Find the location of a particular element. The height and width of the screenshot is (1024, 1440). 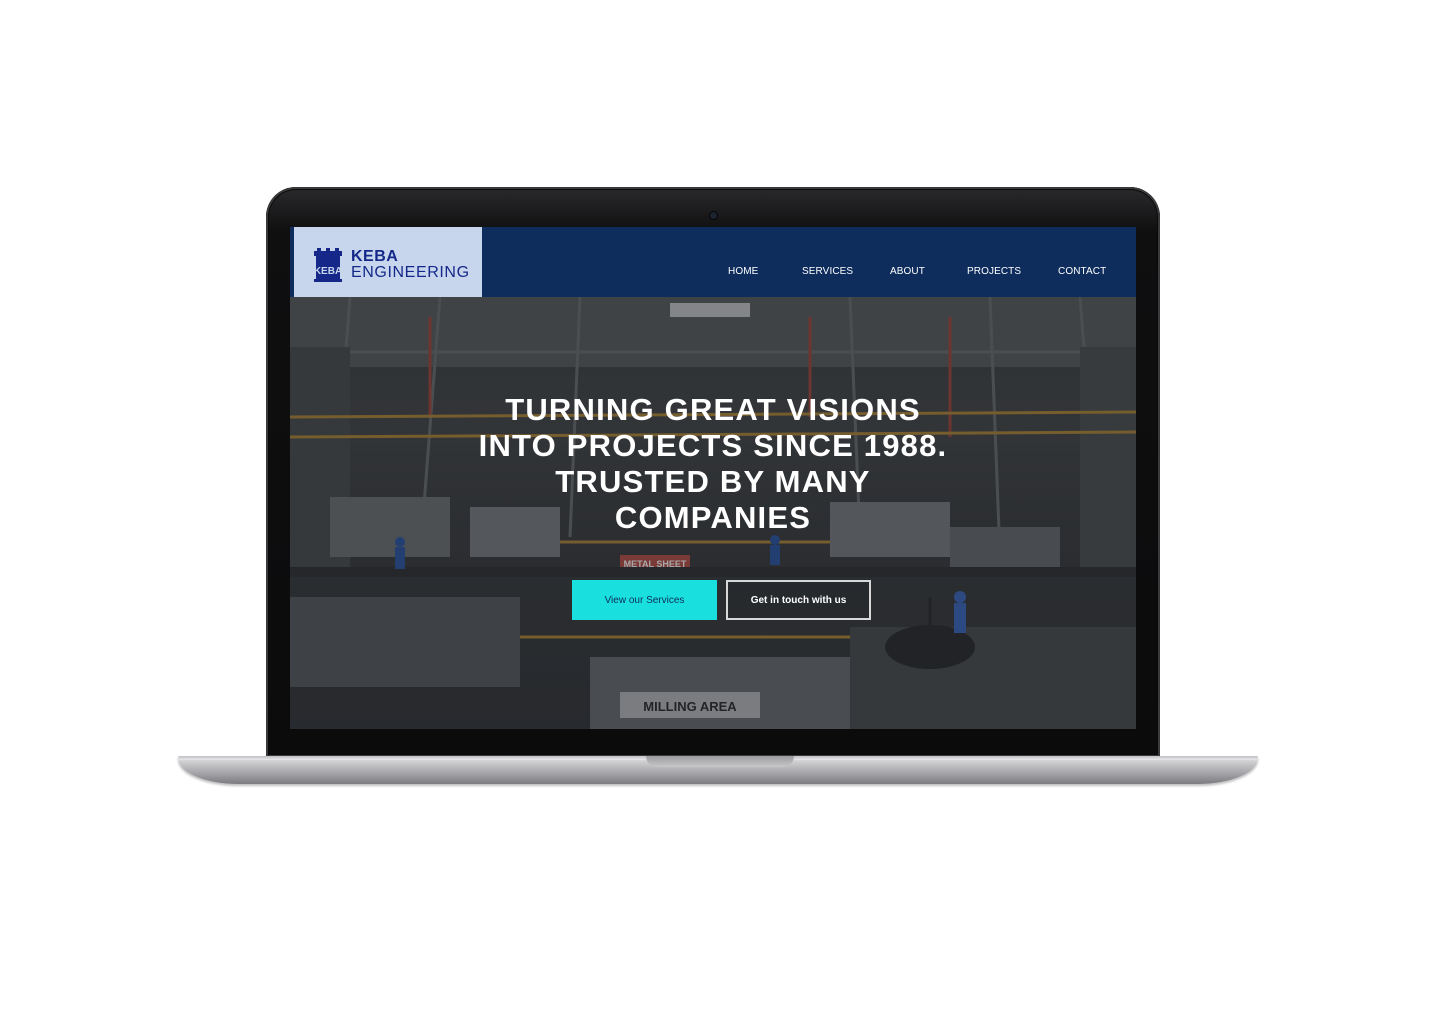

main-nav: HOME SERVICES ABOUT PROJECTS CONTACT is located at coordinates (713, 273).